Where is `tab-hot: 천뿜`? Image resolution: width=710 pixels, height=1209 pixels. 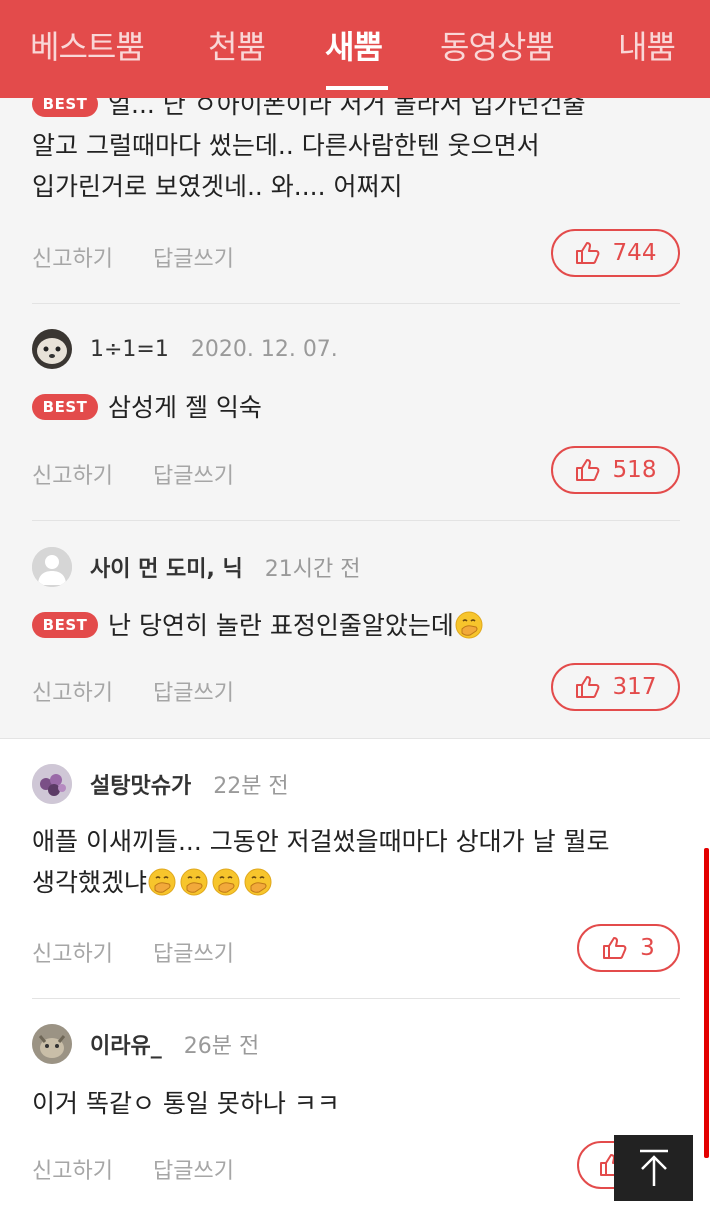
tab-hot: 천뿜 is located at coordinates (237, 45).